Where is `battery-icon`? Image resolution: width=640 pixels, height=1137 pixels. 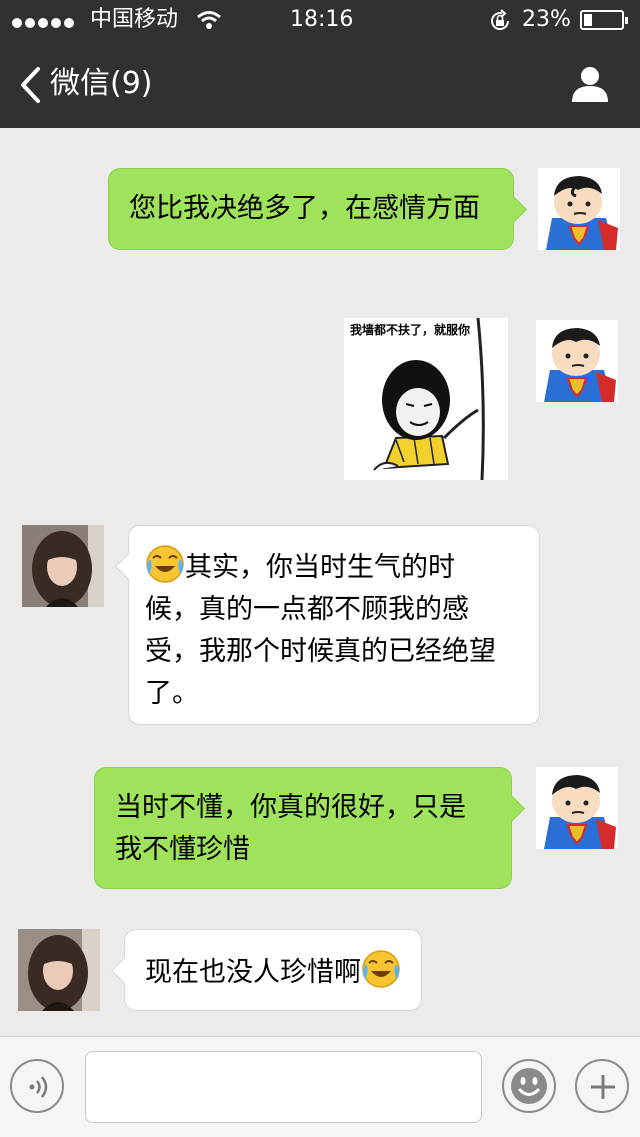
battery-icon is located at coordinates (604, 20).